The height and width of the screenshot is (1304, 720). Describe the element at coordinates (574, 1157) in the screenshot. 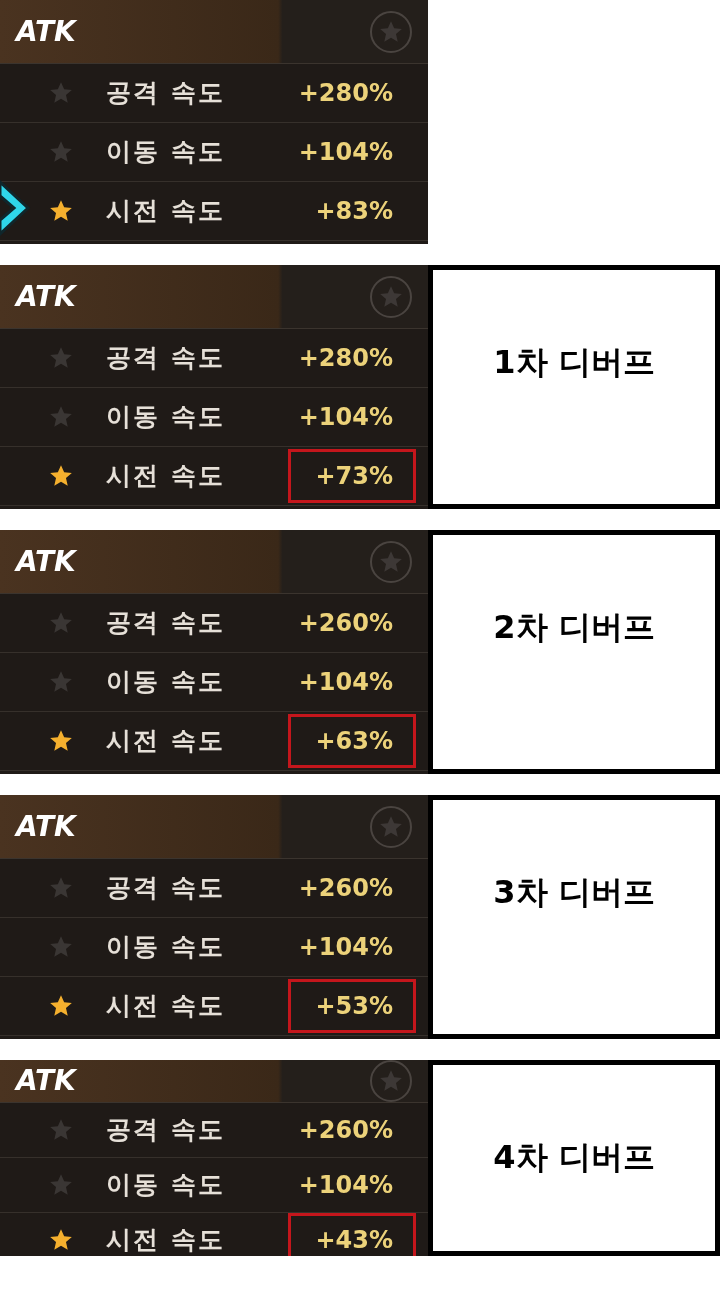

I see `note-text: 4차 디버프` at that location.